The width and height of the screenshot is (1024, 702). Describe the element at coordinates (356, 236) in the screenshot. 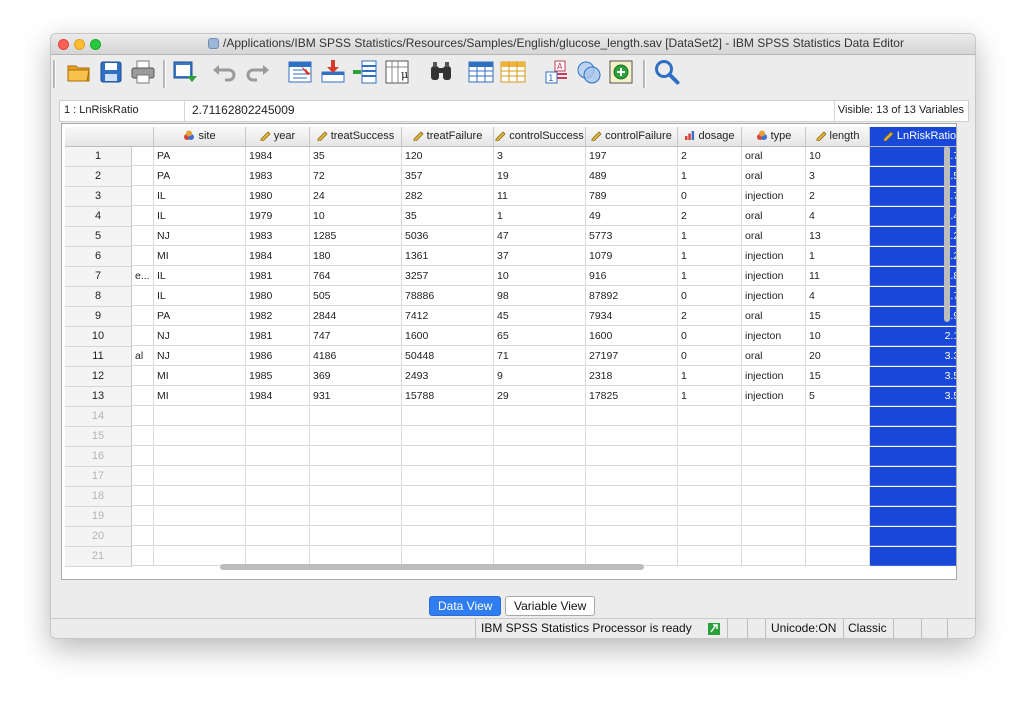

I see `cell-treatsuccess: 1285` at that location.